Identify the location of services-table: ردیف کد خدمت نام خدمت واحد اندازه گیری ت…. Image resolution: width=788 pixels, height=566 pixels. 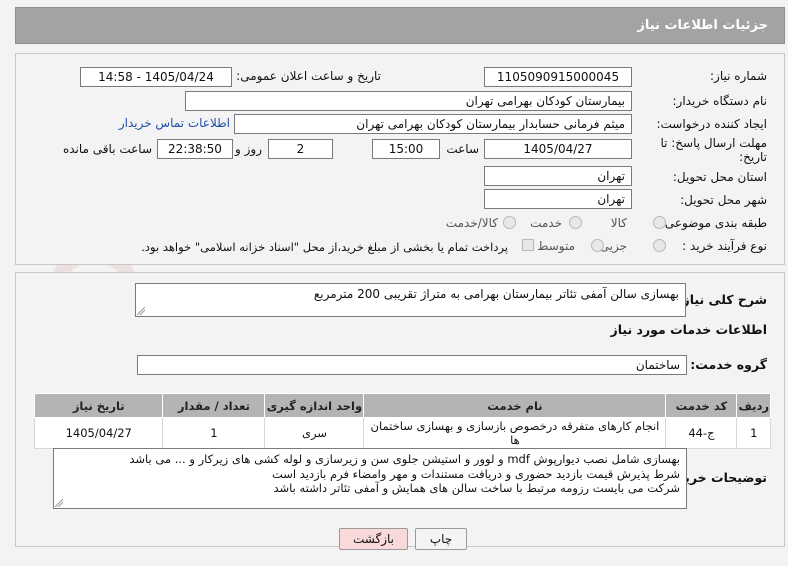
(402, 421).